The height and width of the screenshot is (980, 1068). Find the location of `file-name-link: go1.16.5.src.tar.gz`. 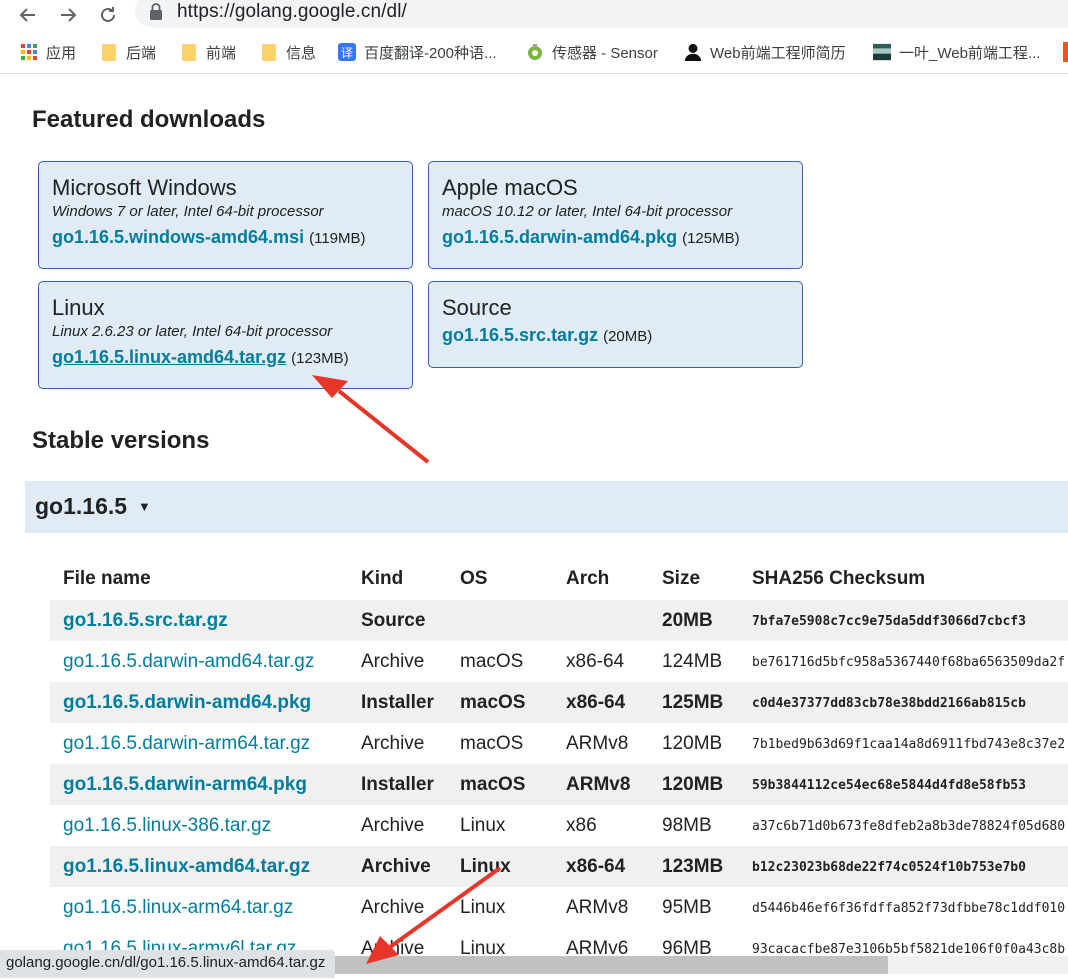

file-name-link: go1.16.5.src.tar.gz is located at coordinates (145, 621).